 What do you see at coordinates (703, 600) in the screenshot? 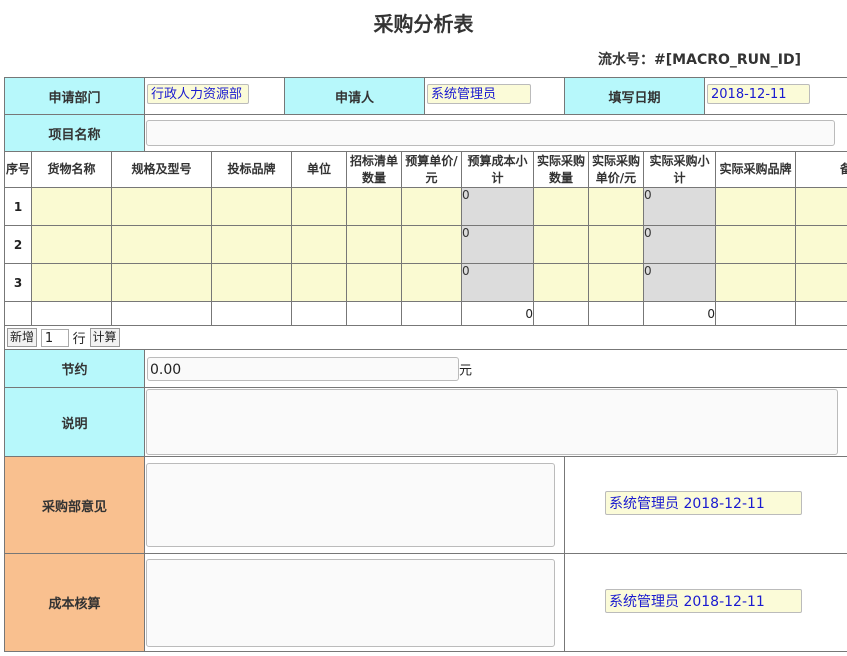
I see `cost-sign-field: 系统管理员 2018-12-11` at bounding box center [703, 600].